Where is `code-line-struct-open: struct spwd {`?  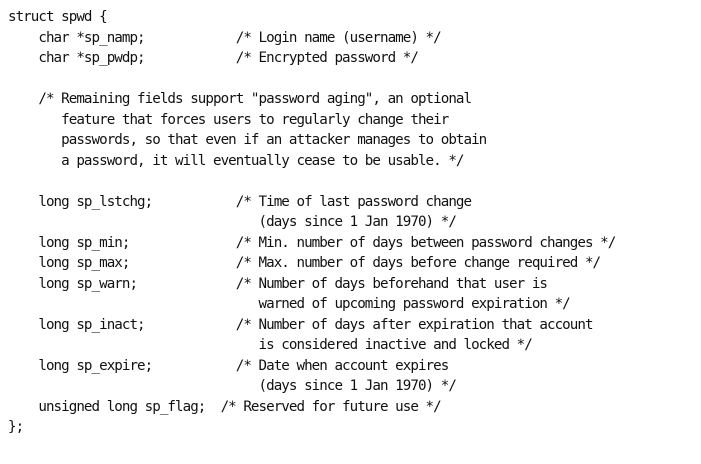
code-line-struct-open: struct spwd { is located at coordinates (58, 17).